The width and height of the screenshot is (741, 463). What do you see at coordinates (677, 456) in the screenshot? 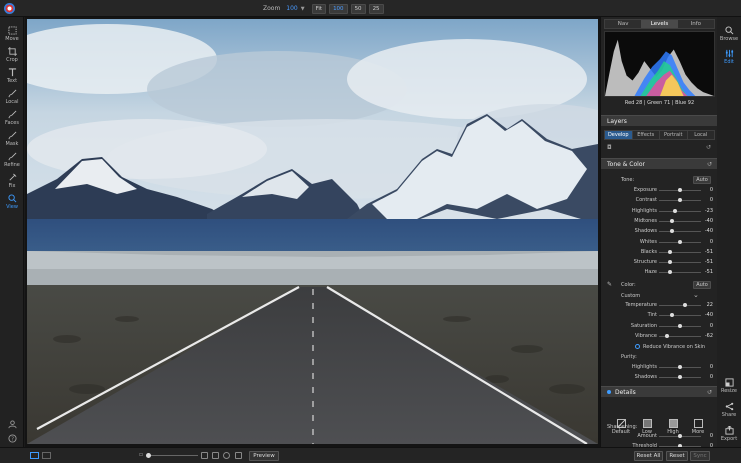
I see `reset-button: Reset` at bounding box center [677, 456].